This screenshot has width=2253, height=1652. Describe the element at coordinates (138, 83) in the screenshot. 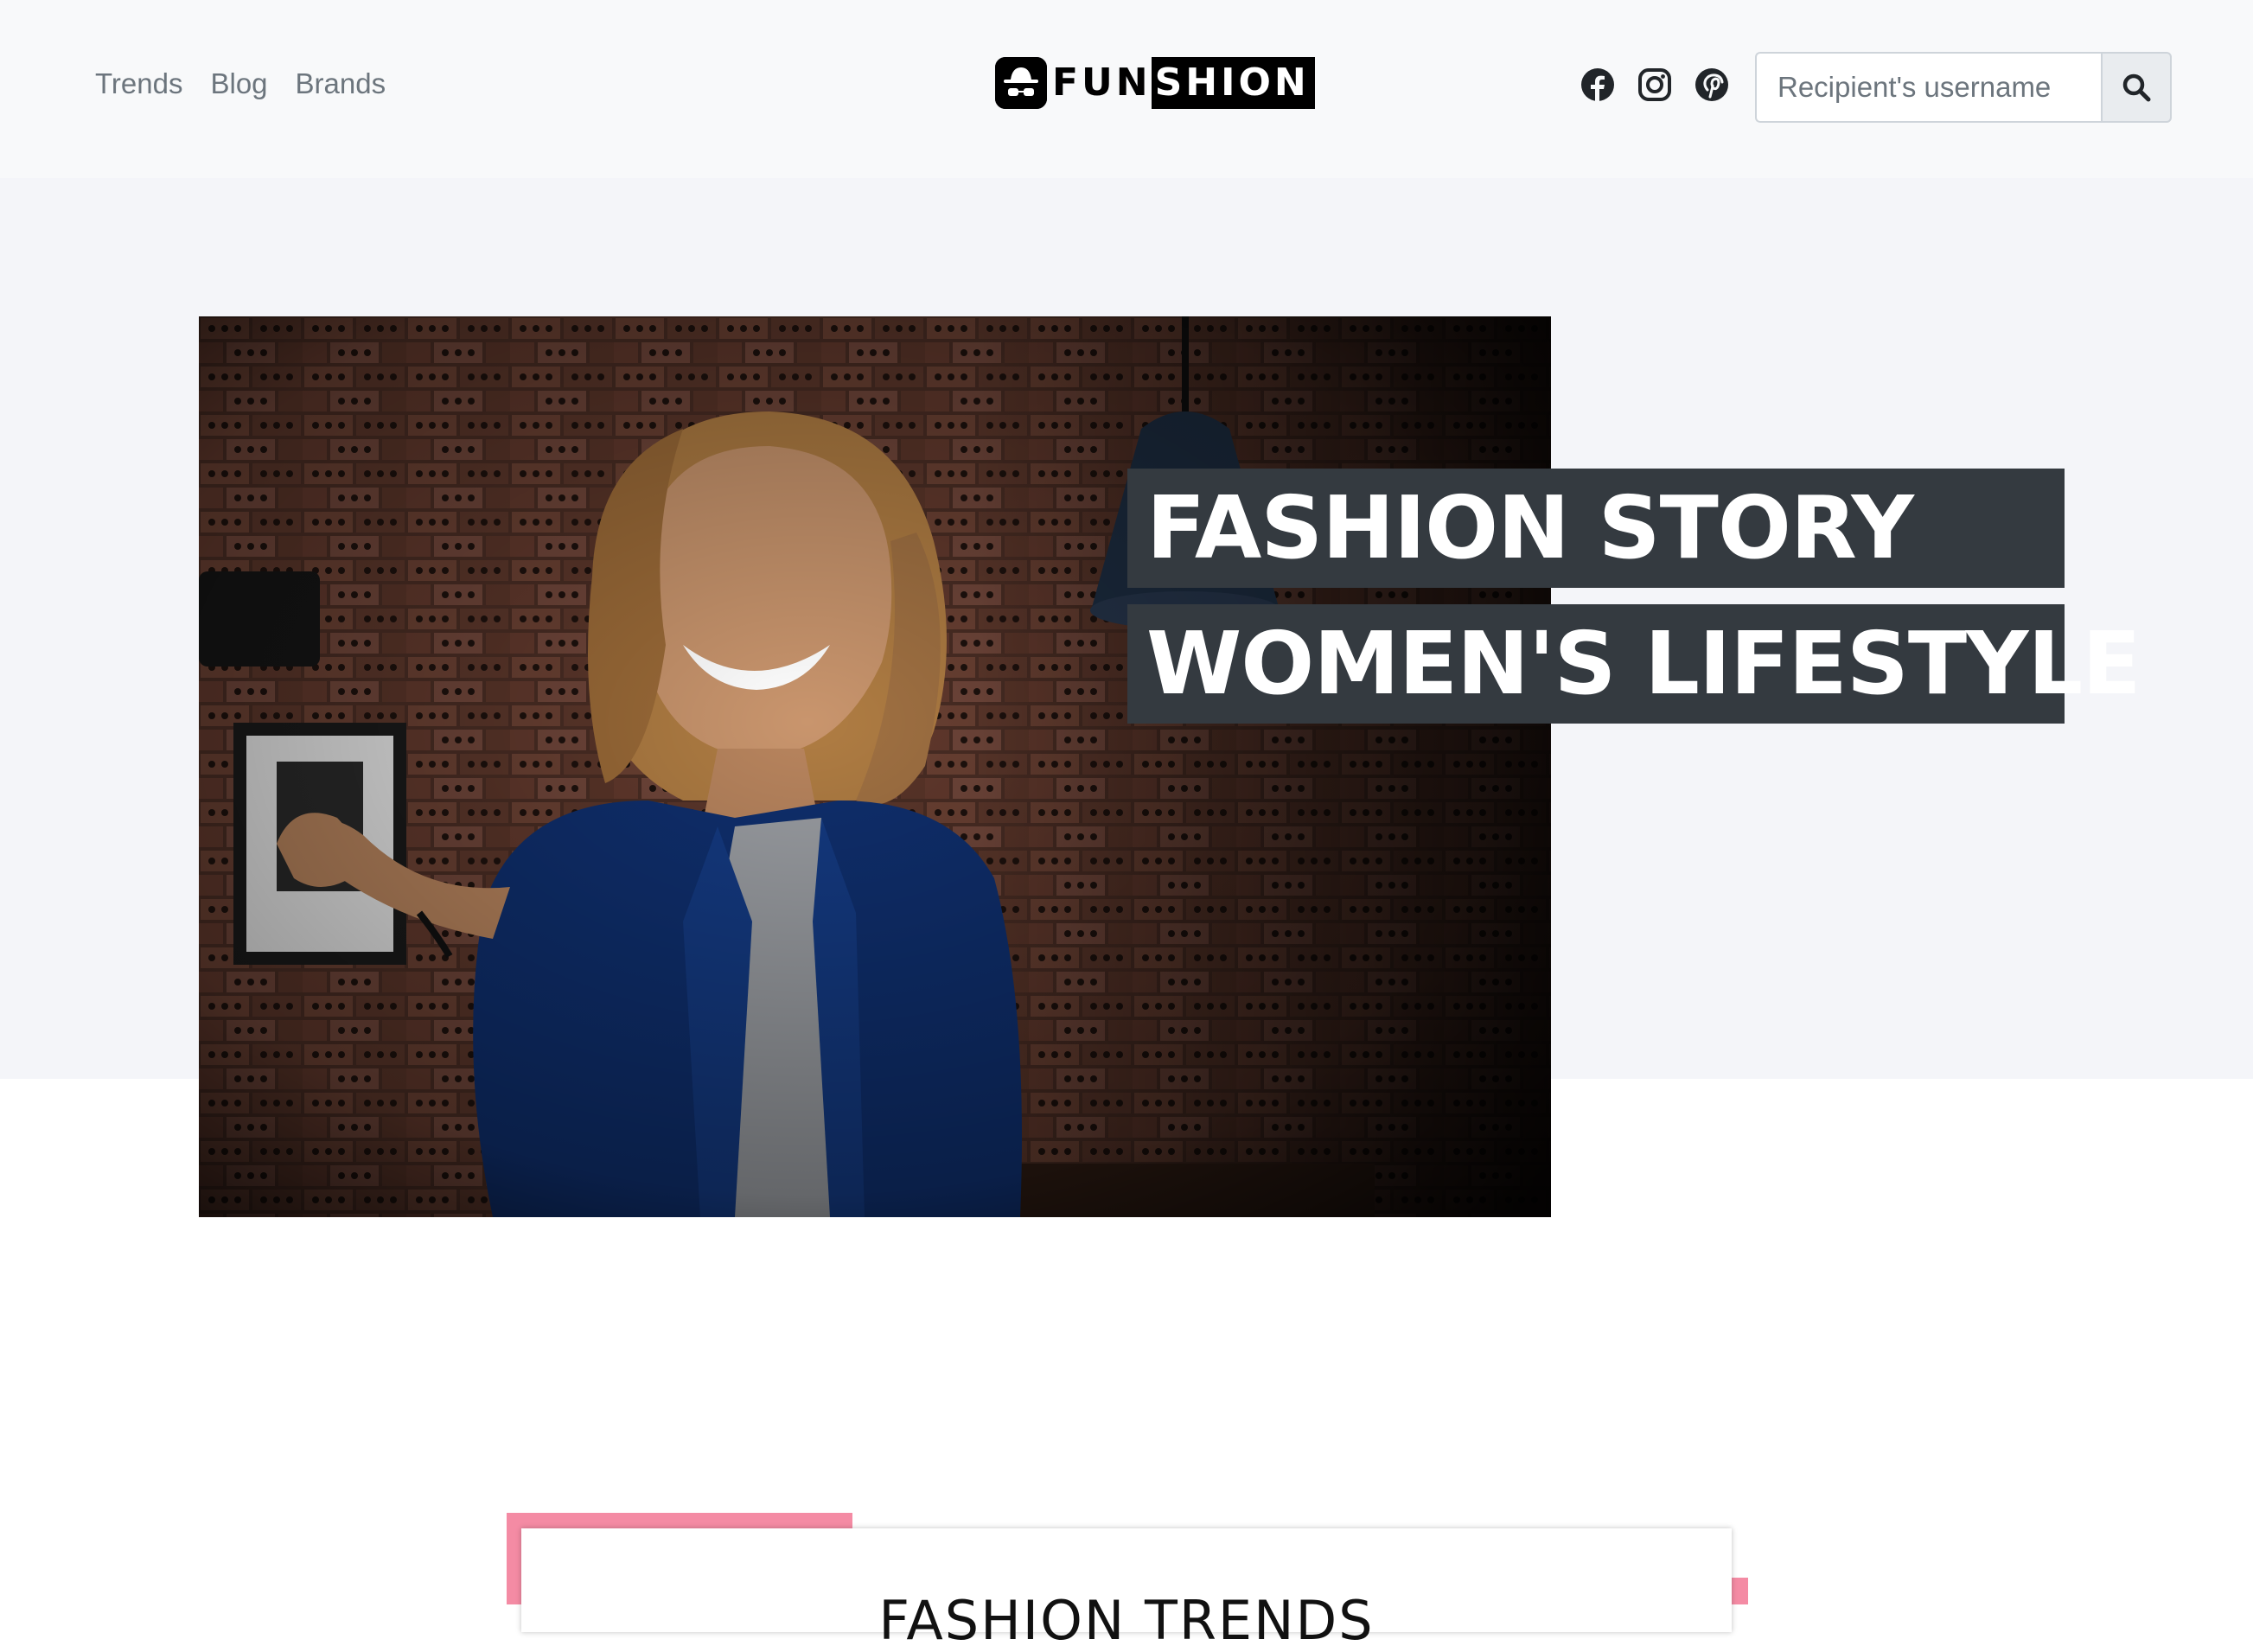

I see `nav-link-trends: Trends` at that location.